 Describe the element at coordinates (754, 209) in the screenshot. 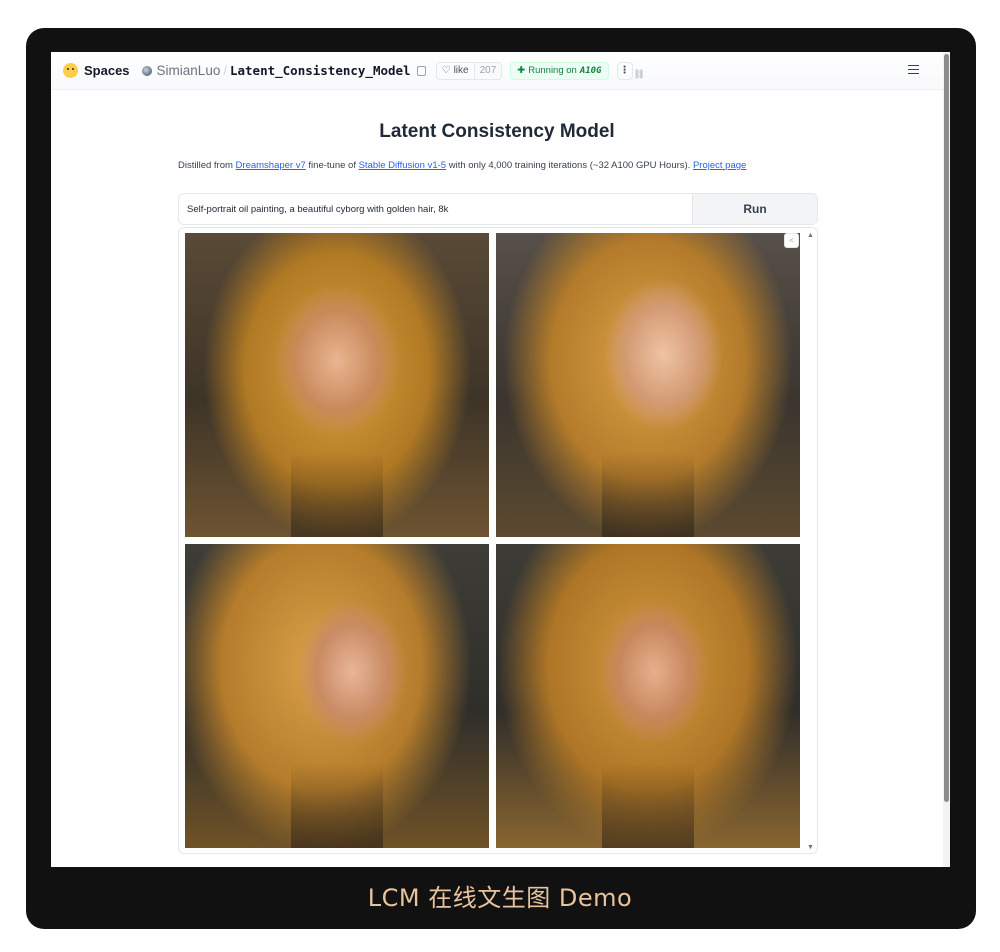

I see `run-button: Run` at that location.